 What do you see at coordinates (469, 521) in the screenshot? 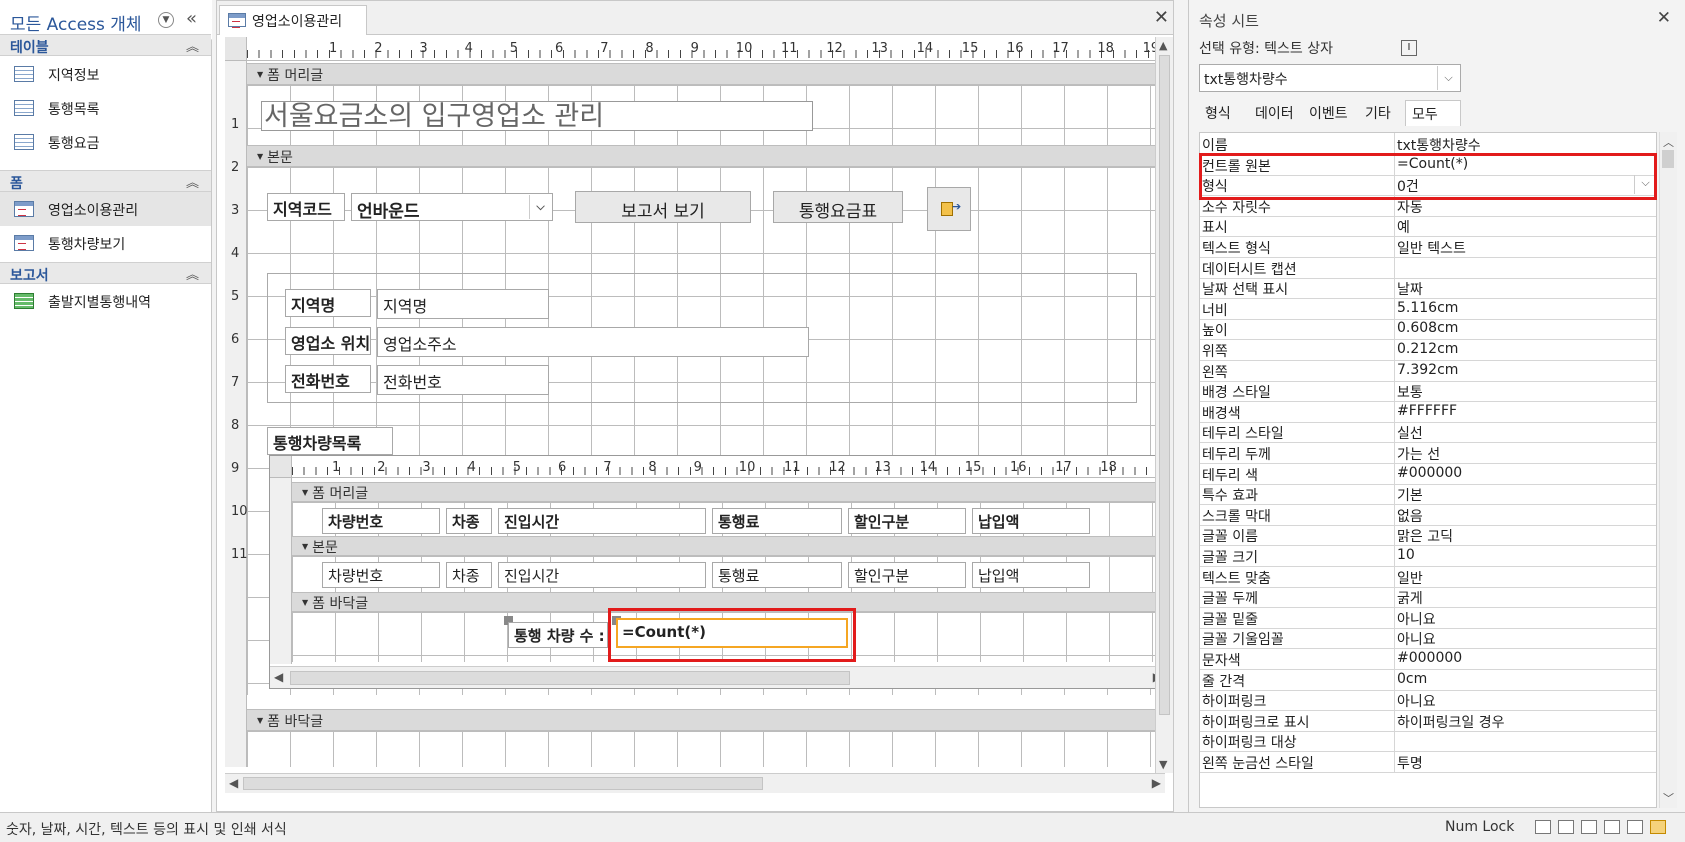
I see `column-header-label: 차종` at bounding box center [469, 521].